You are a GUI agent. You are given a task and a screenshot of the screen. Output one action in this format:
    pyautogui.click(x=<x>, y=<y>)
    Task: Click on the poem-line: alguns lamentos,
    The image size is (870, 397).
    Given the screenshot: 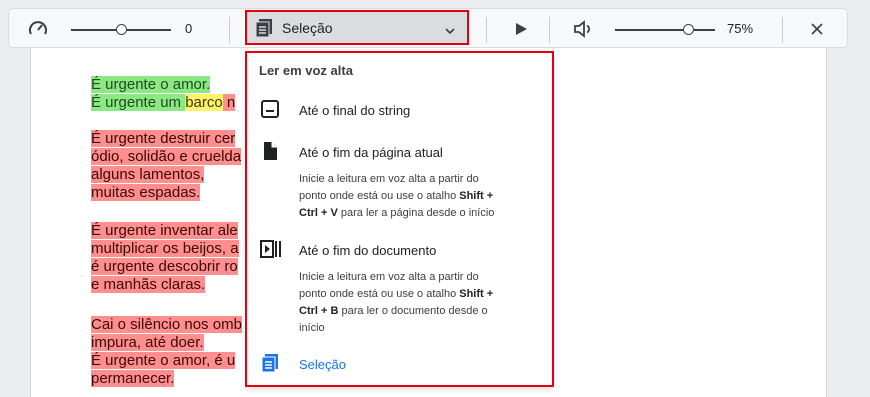 What is the action you would take?
    pyautogui.click(x=148, y=175)
    